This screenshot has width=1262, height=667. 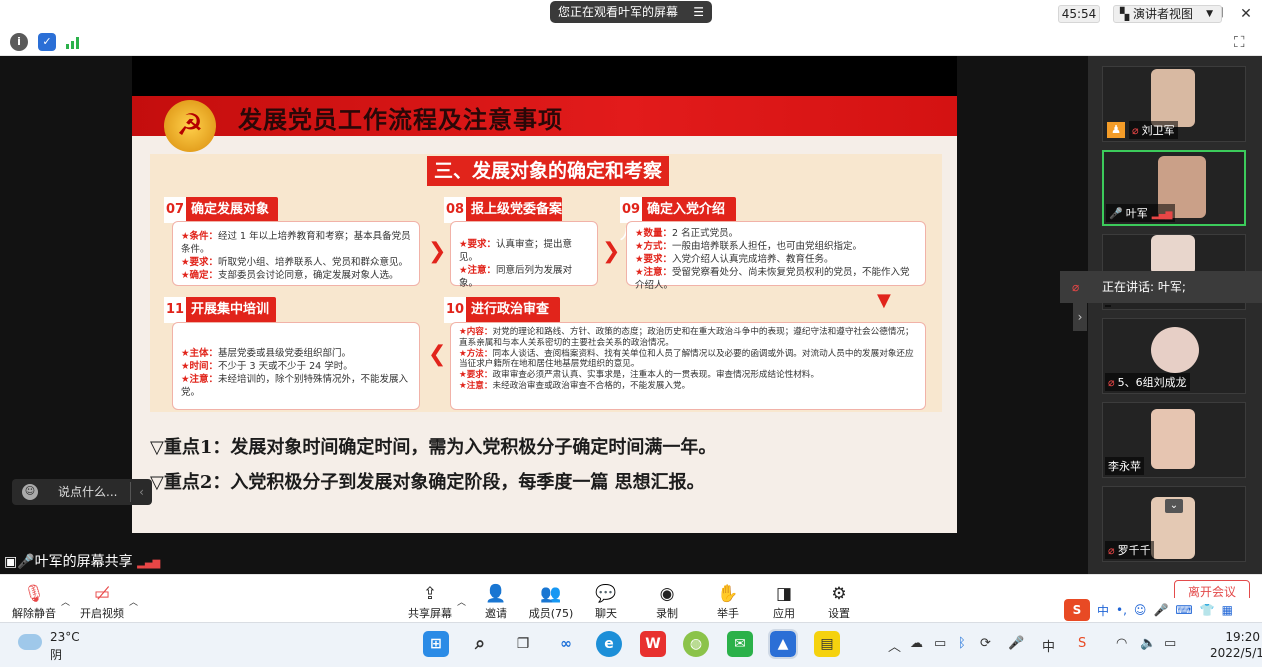 I want to click on participant-name: 李永苹, so click(x=1124, y=466).